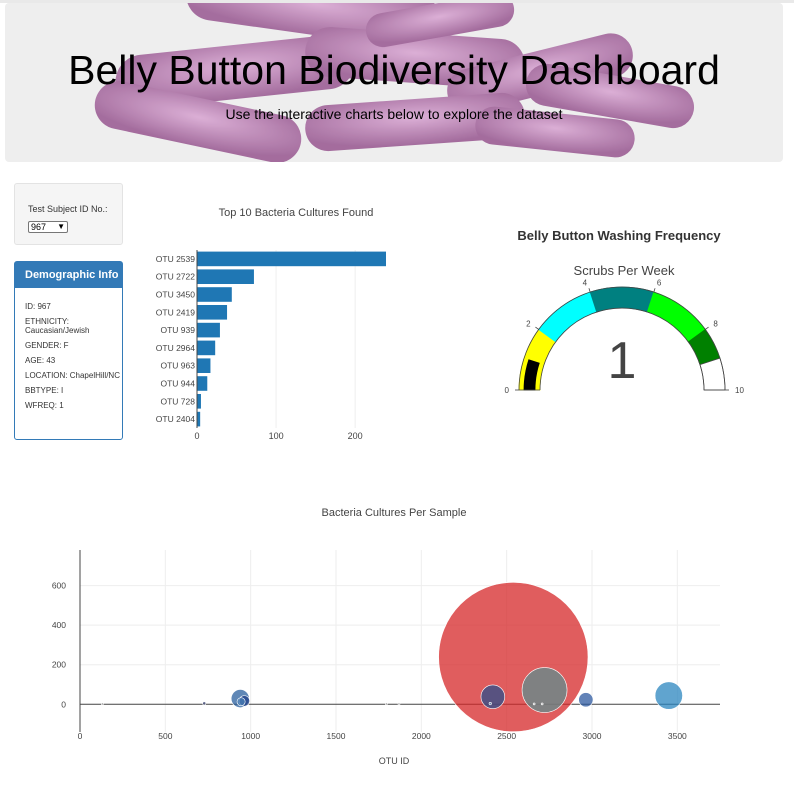 Image resolution: width=794 pixels, height=802 pixels. What do you see at coordinates (619, 235) in the screenshot?
I see `gauge-title: Belly Button Washing Frequency` at bounding box center [619, 235].